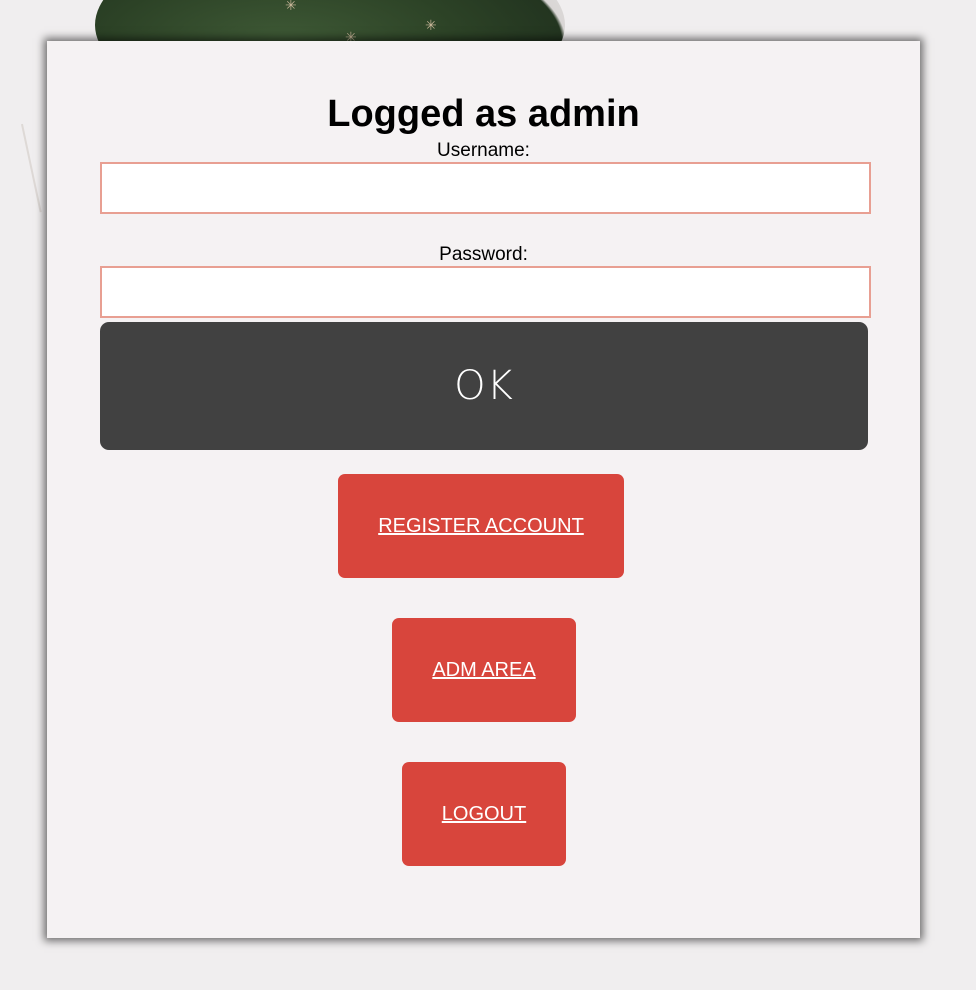 The height and width of the screenshot is (990, 976). I want to click on username-field, so click(485, 188).